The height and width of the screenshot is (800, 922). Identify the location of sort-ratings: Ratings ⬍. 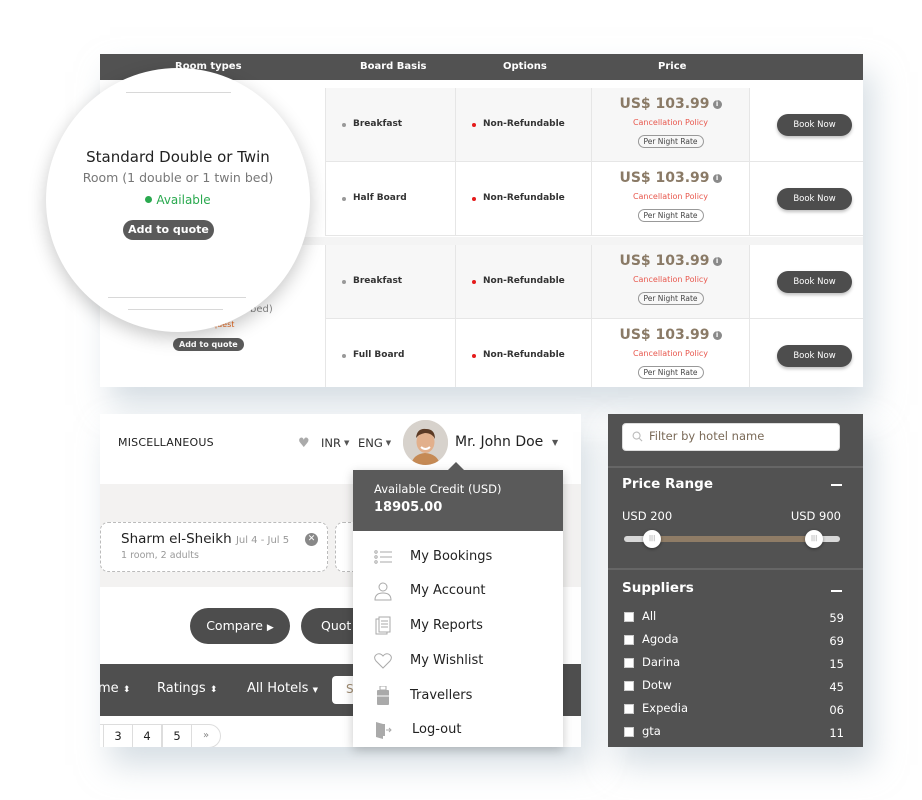
(187, 688).